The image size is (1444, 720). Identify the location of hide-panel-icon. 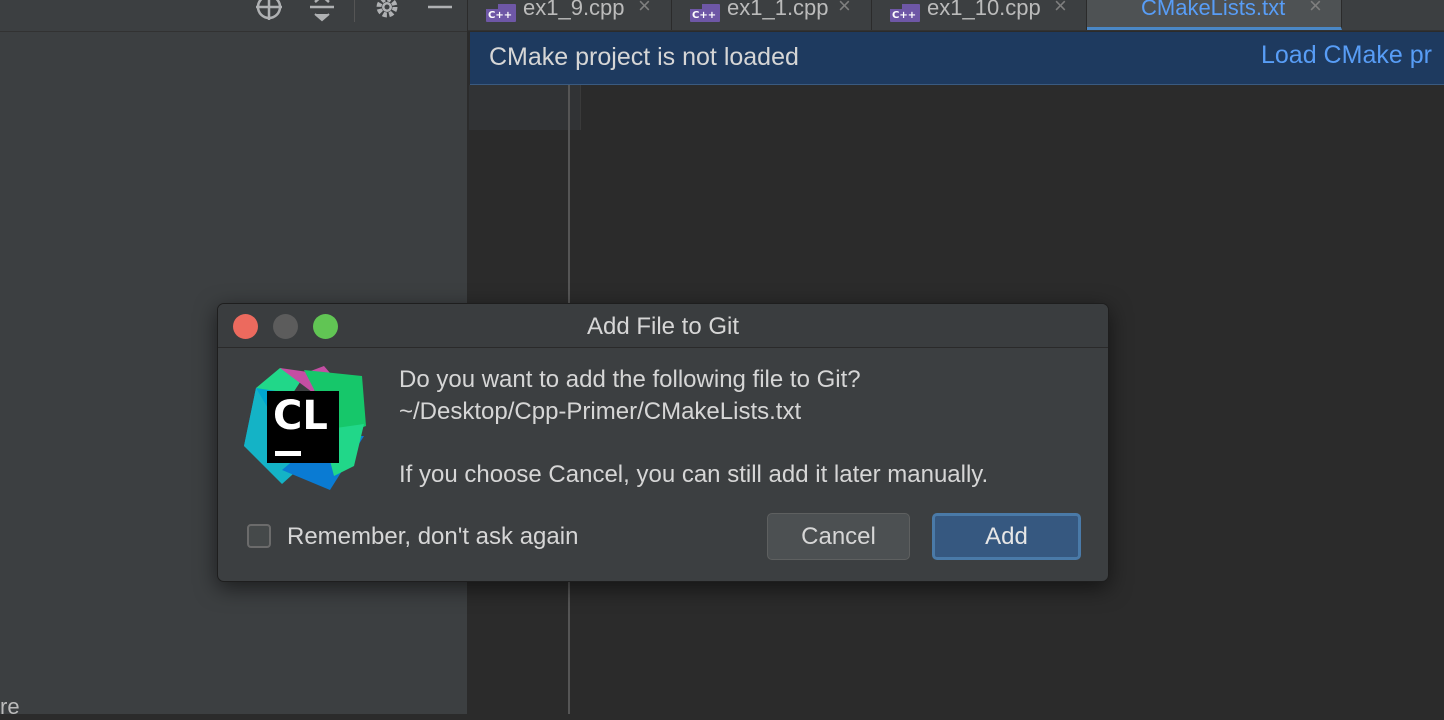
(440, 13).